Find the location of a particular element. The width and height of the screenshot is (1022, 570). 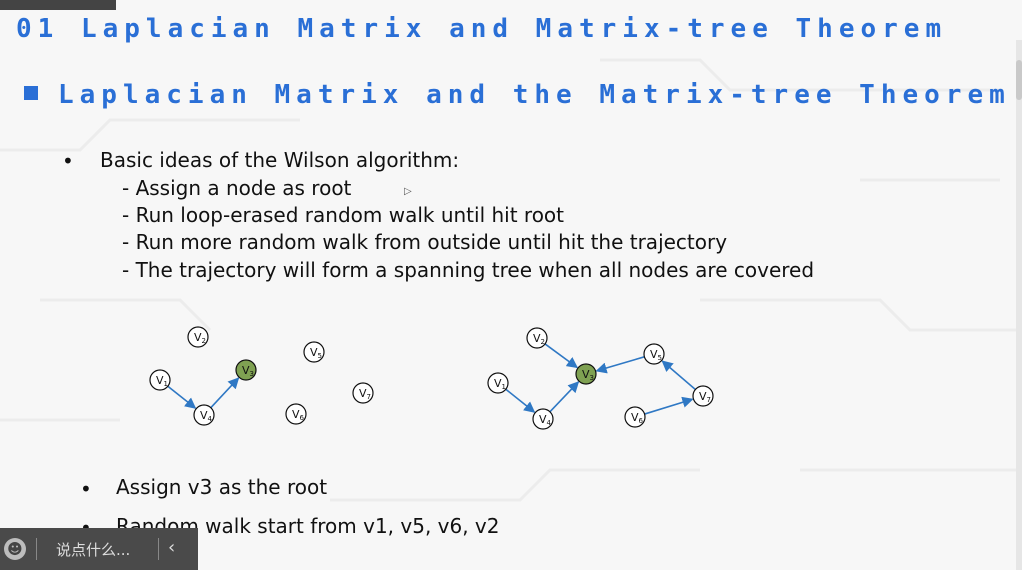

left-graph-node-v3: V3 is located at coordinates (246, 370).